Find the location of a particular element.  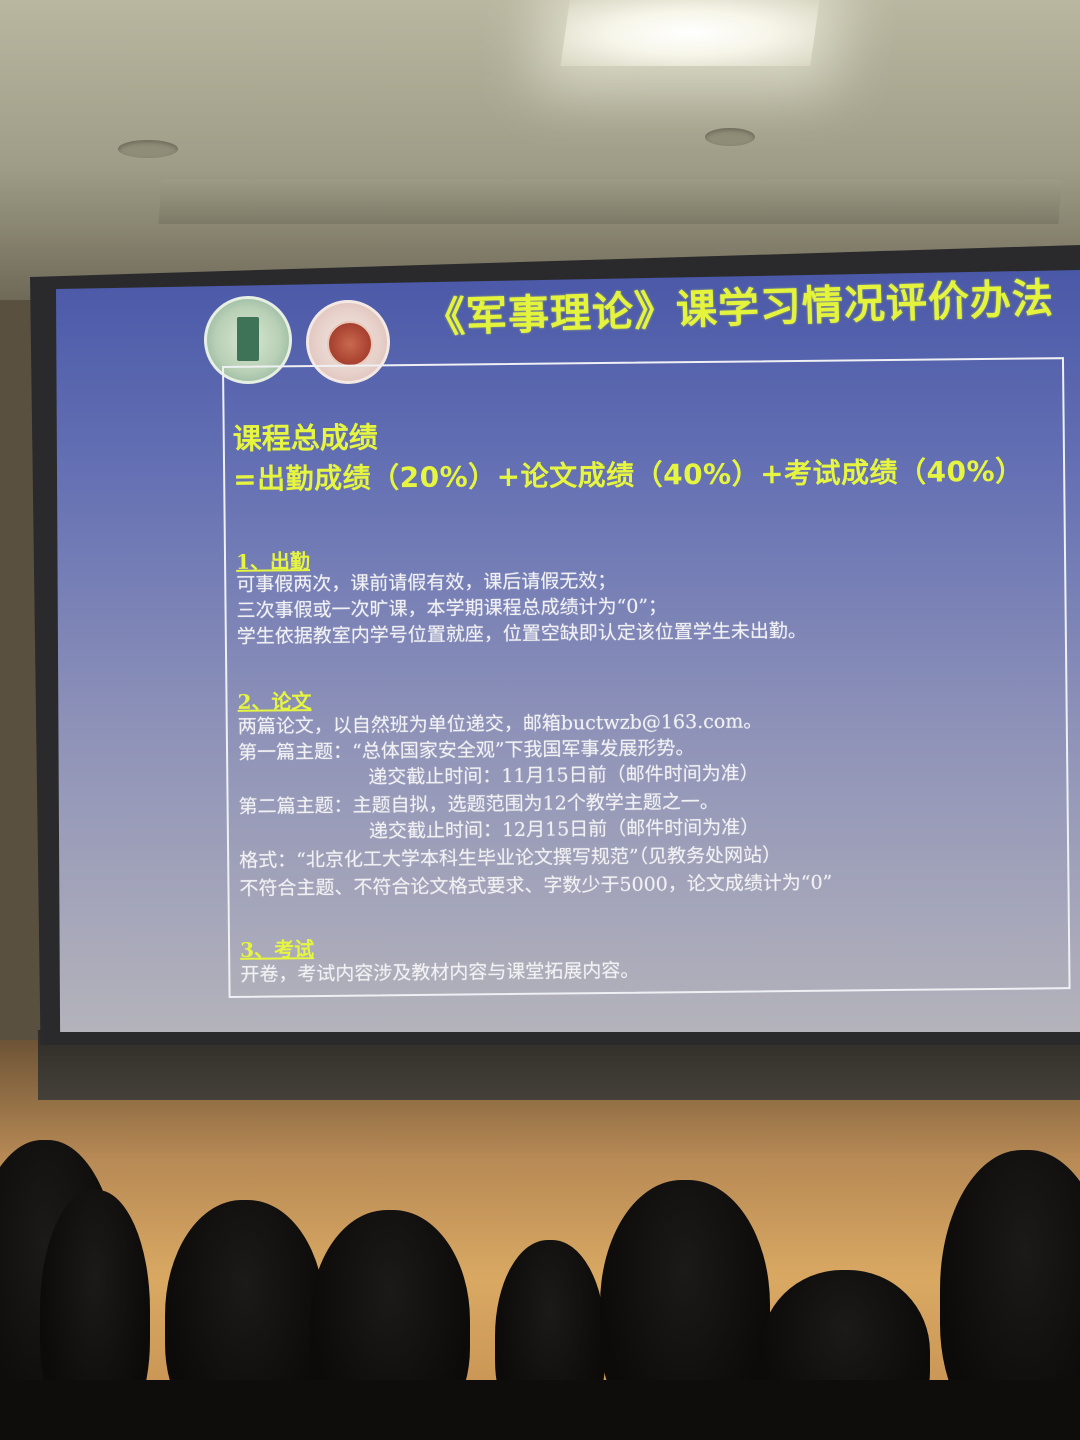

paper-line: 不符合主题、不符合论文格式要求、字数少于5000，论文成绩计为“0” is located at coordinates (536, 885).